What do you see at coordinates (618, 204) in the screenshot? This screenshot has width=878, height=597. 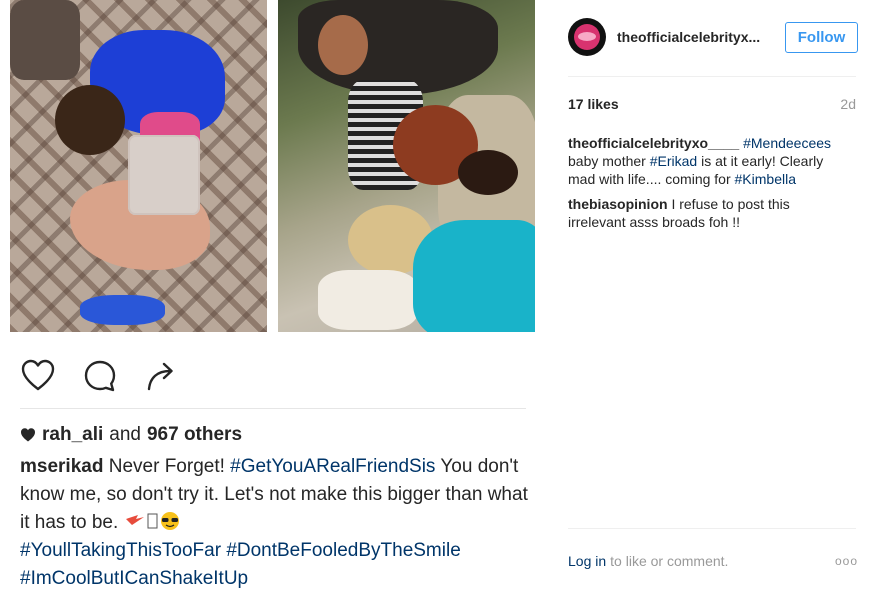 I see `comment-user: thebiasopinion` at bounding box center [618, 204].